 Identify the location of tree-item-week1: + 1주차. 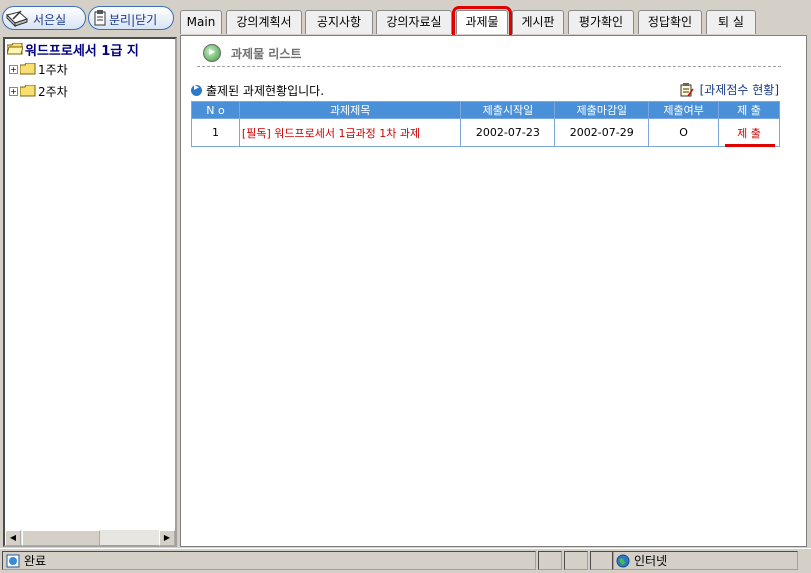
(38, 69).